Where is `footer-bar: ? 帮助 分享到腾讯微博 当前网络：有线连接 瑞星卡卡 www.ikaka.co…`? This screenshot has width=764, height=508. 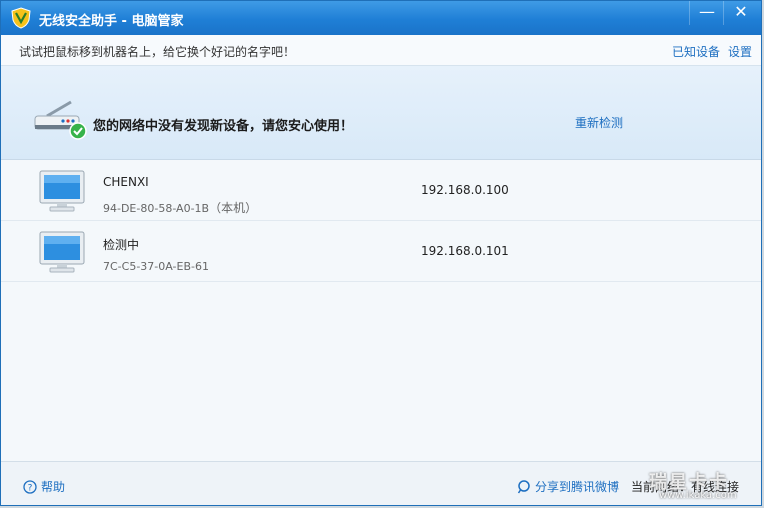 footer-bar: ? 帮助 分享到腾讯微博 当前网络：有线连接 瑞星卡卡 www.ikaka.co… is located at coordinates (381, 483).